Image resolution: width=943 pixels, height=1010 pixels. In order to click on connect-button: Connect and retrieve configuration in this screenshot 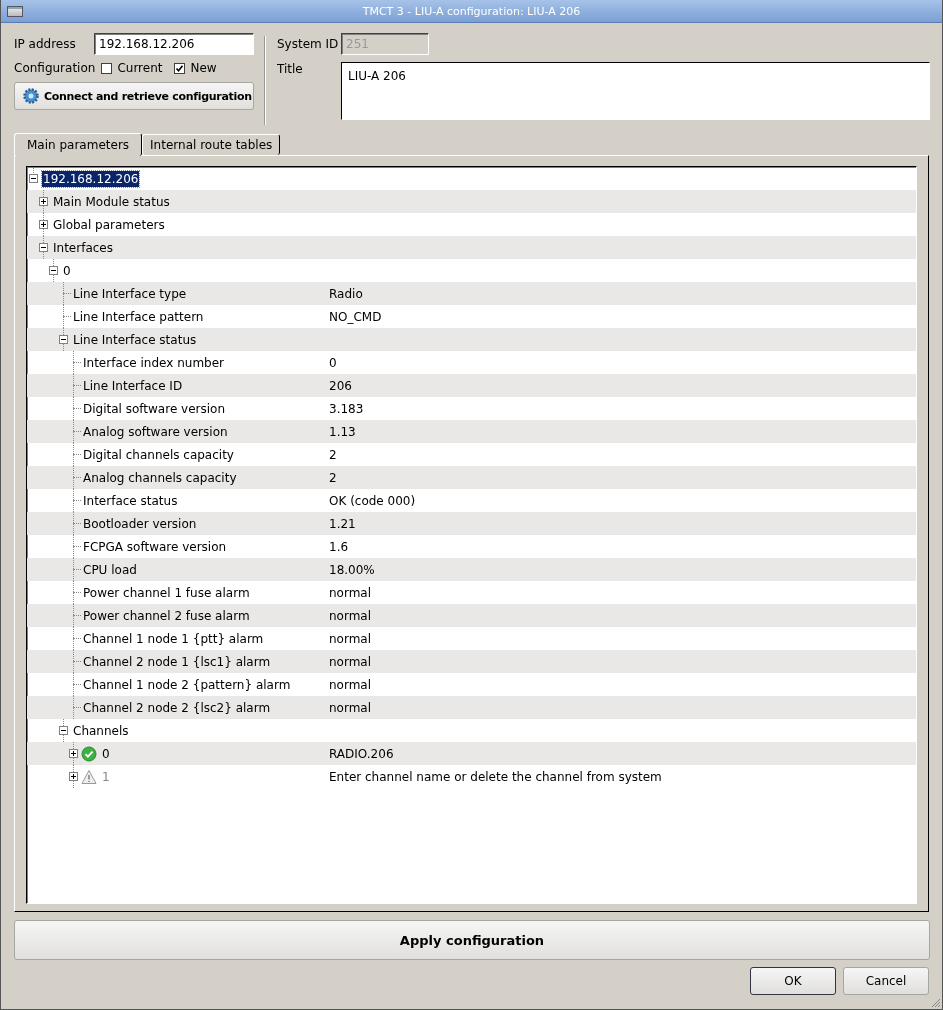, I will do `click(134, 96)`.